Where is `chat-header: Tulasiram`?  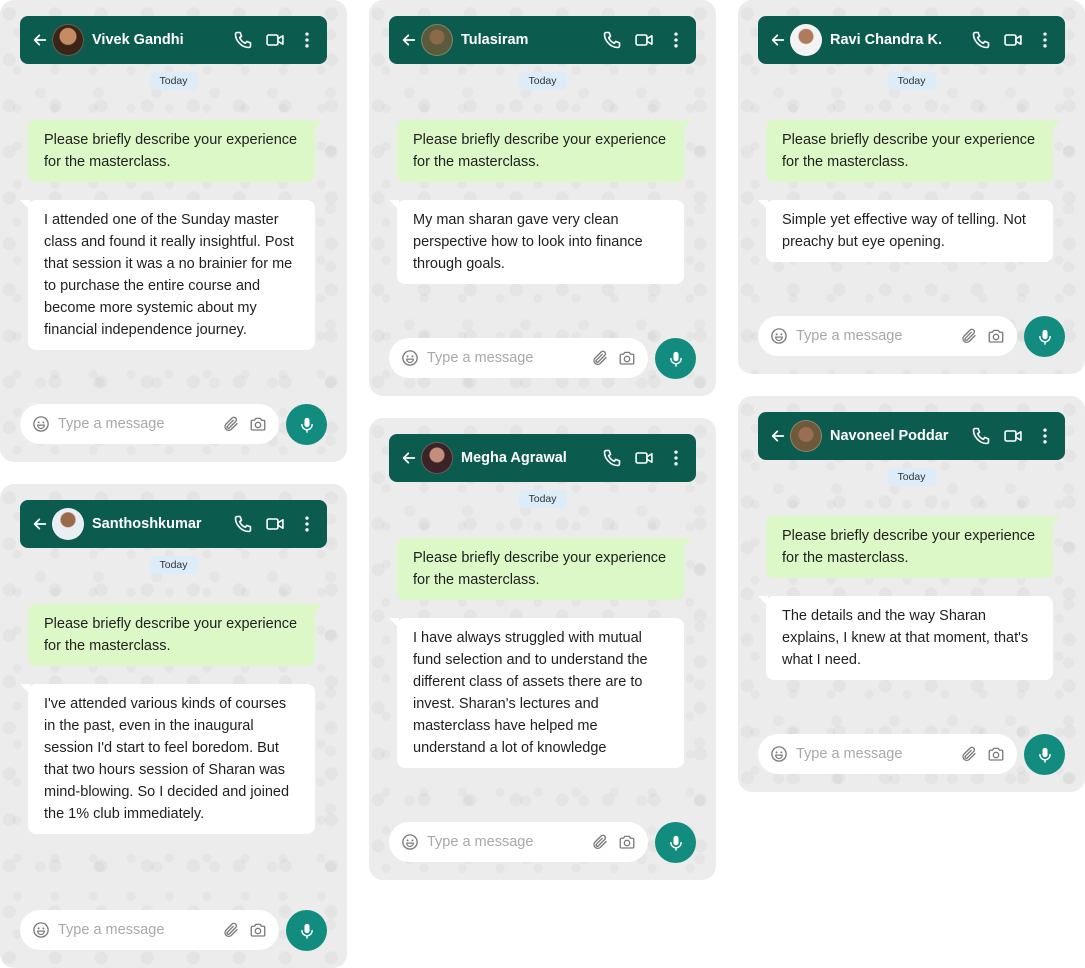
chat-header: Tulasiram is located at coordinates (542, 40).